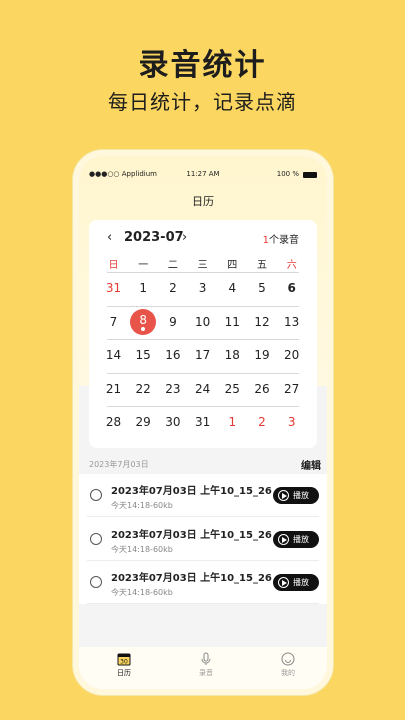  What do you see at coordinates (291, 322) in the screenshot?
I see `calendar-day: 13` at bounding box center [291, 322].